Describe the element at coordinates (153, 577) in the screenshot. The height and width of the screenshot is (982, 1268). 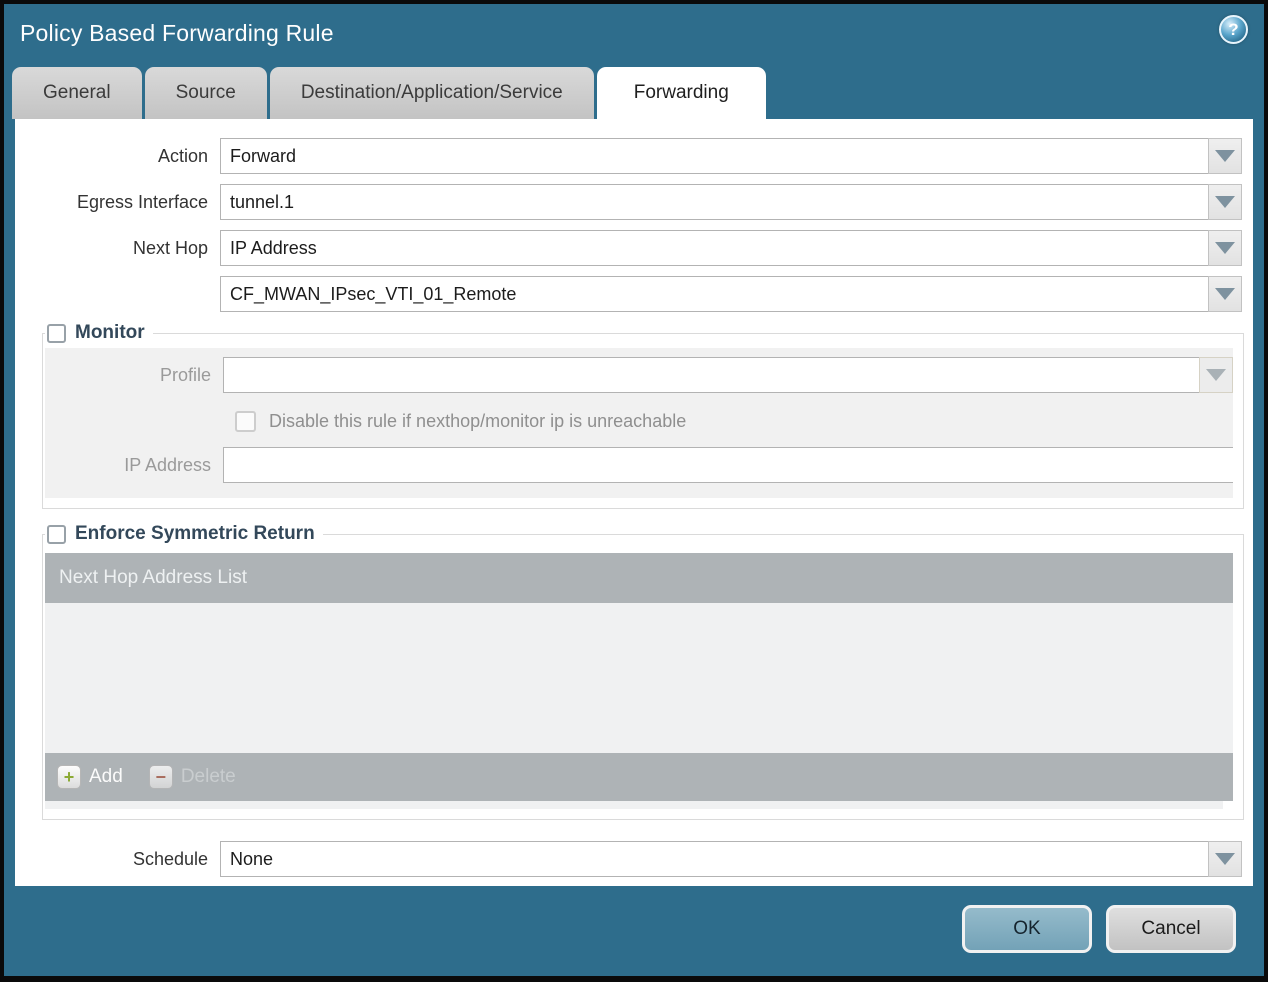
I see `next-hop-address-list-header-label: Next Hop Address List` at that location.